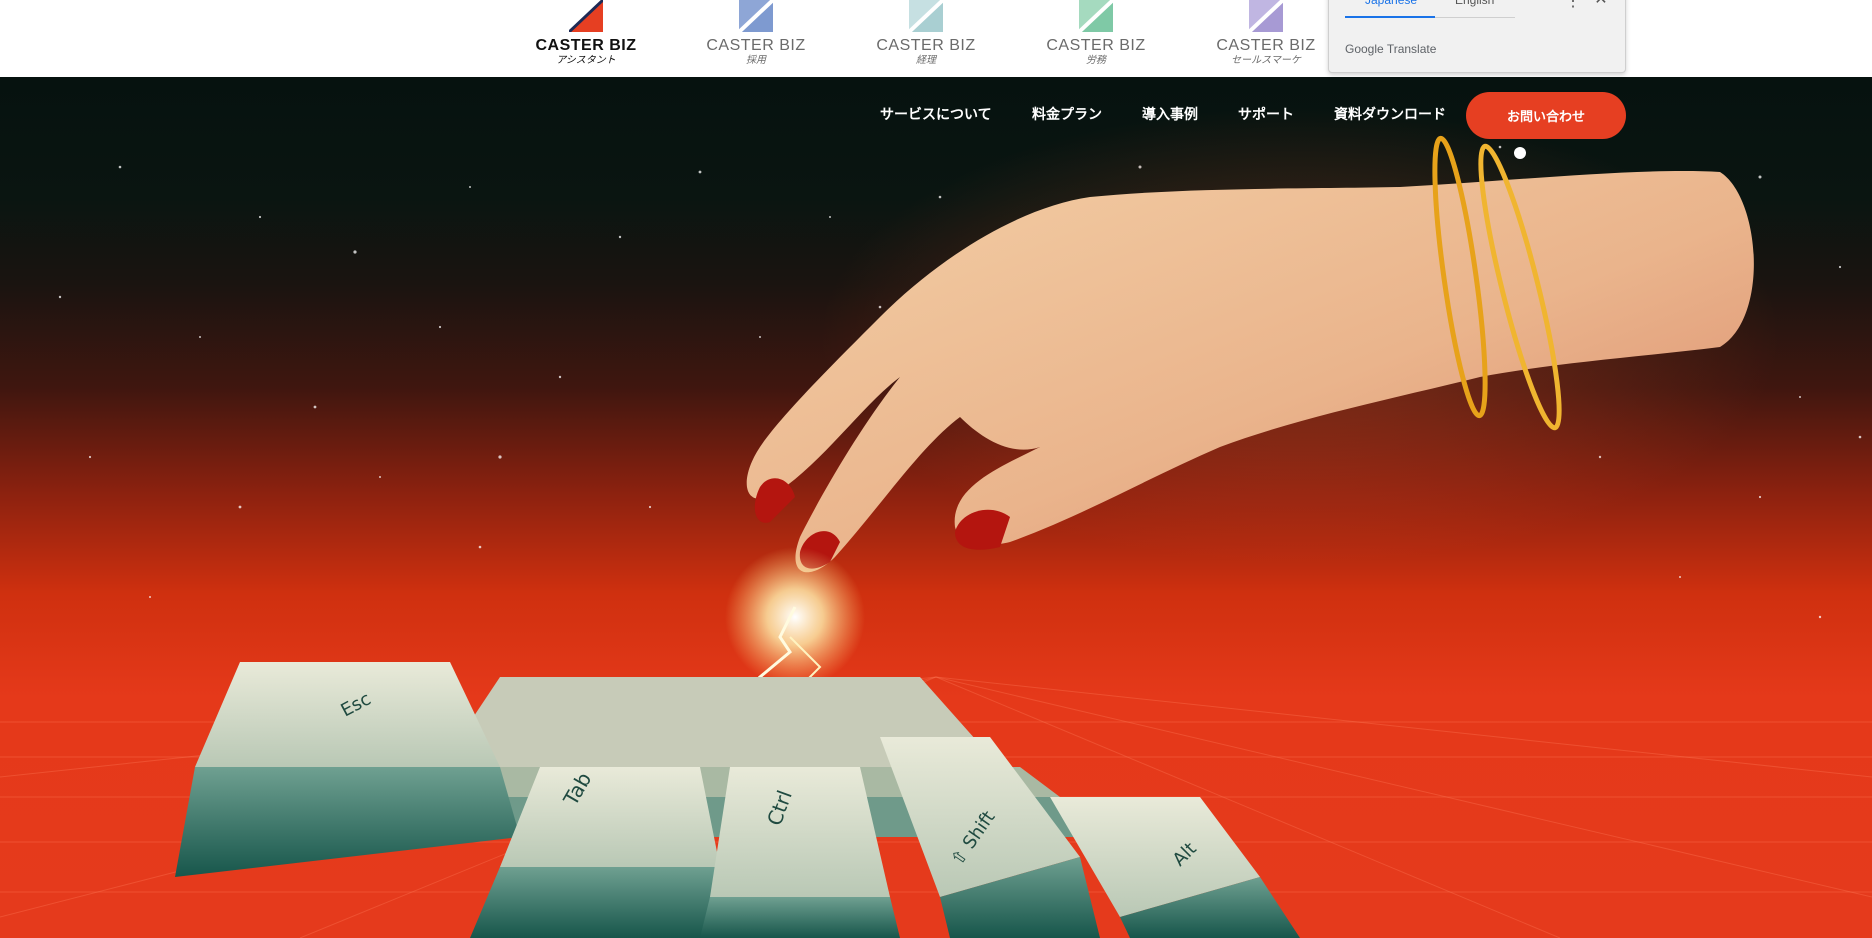 The image size is (1872, 938). What do you see at coordinates (756, 36) in the screenshot?
I see `brand-recruit: CASTER BIZ 採用` at bounding box center [756, 36].